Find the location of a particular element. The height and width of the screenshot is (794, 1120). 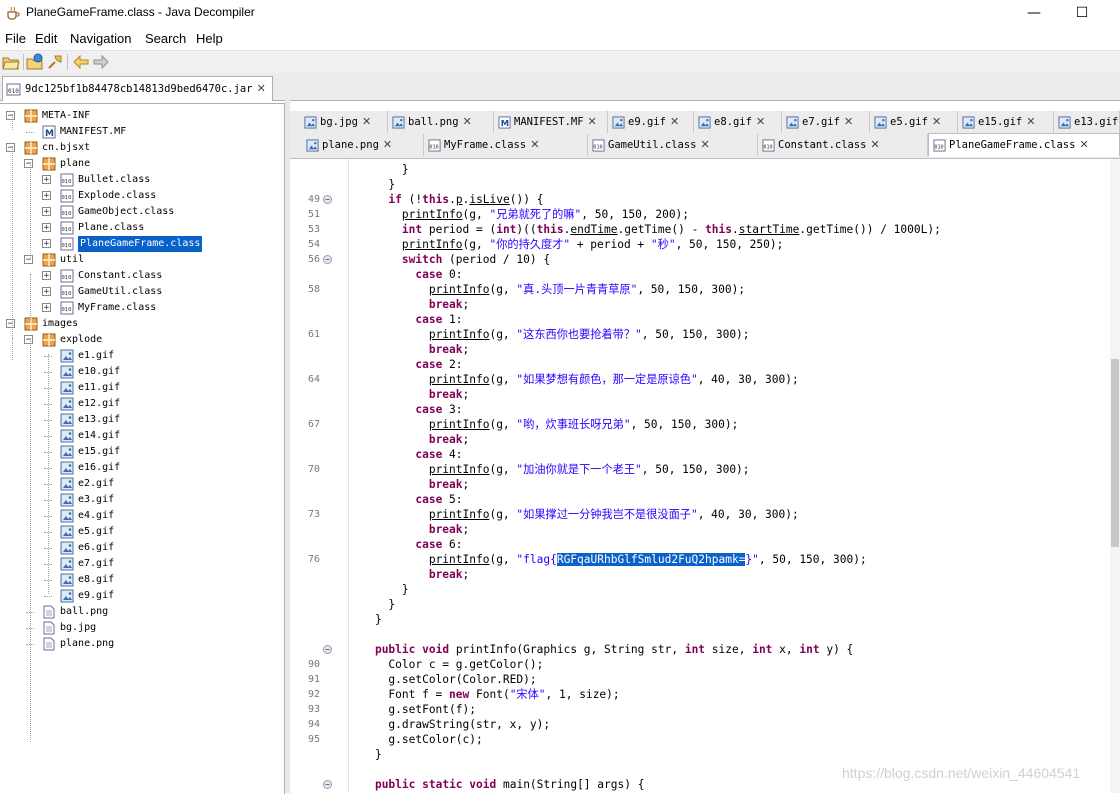

vertical-scrollbar is located at coordinates (1115, 476).